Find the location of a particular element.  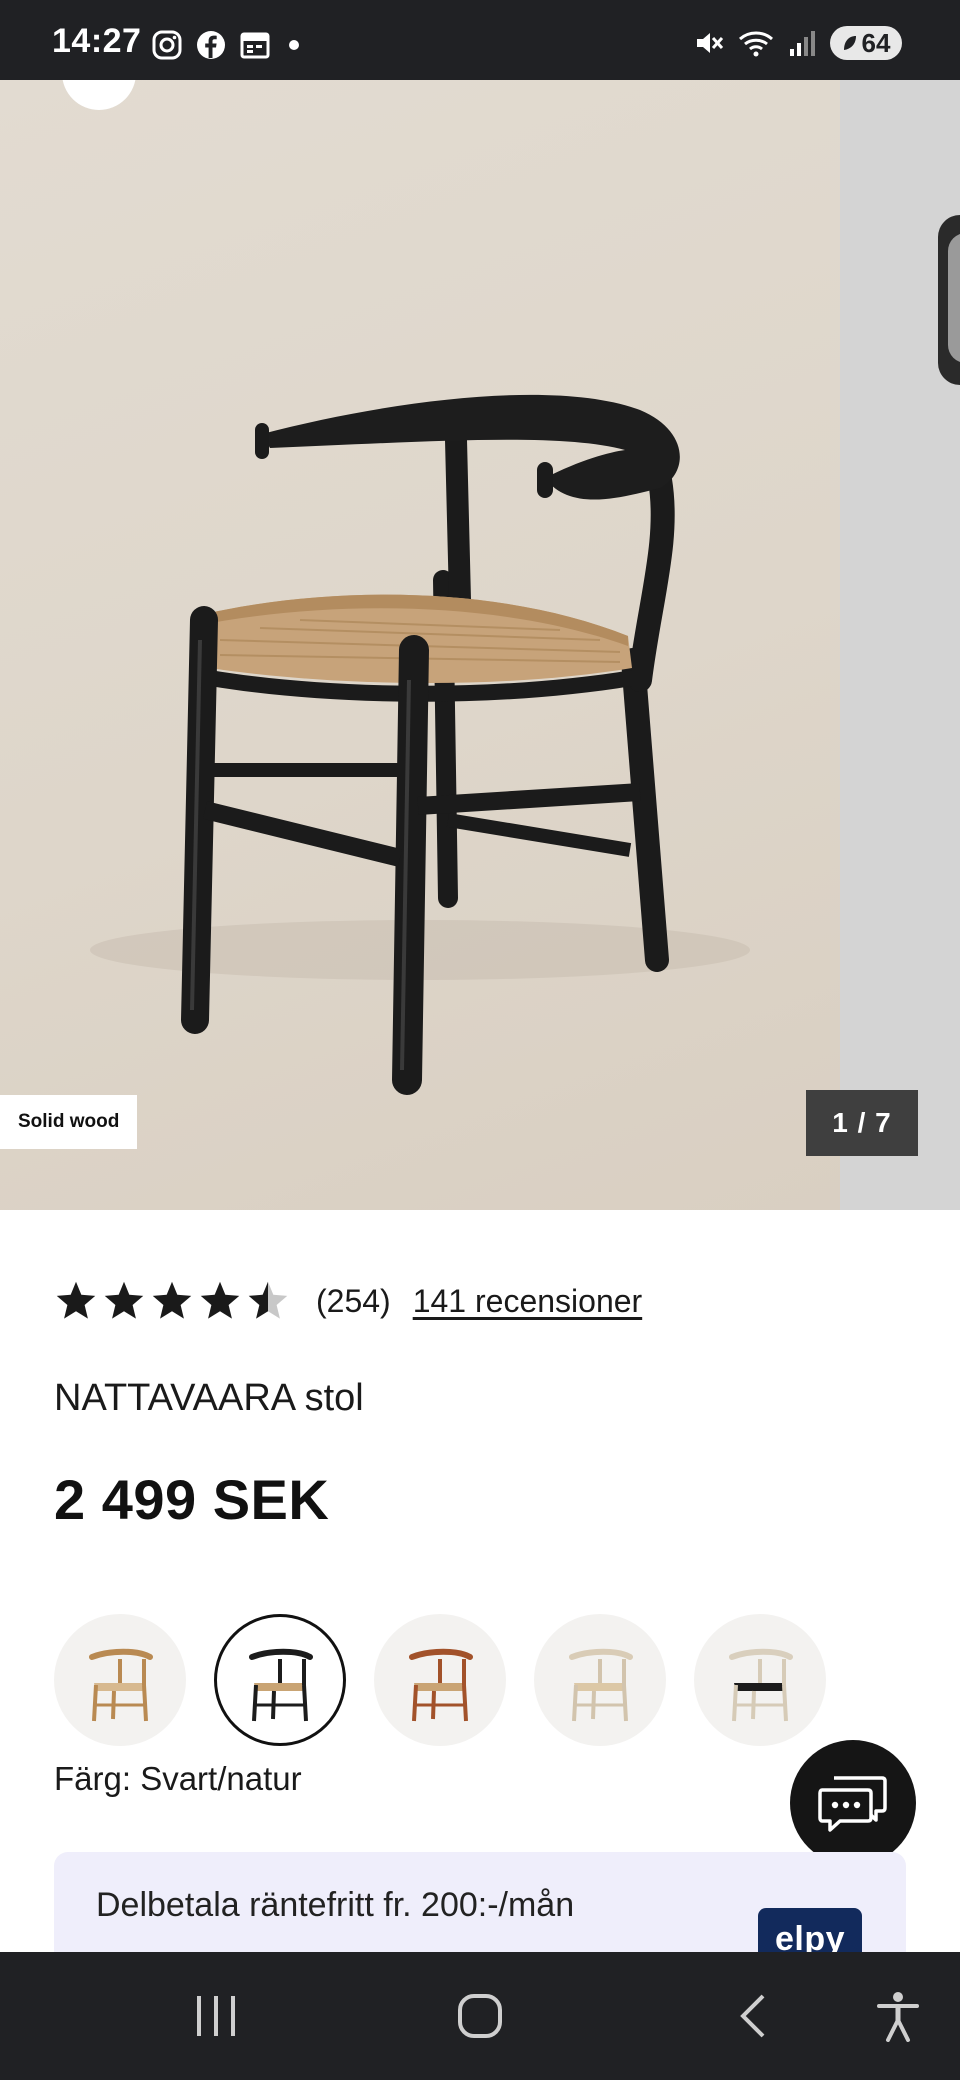

accessibility-icon is located at coordinates (898, 2017).